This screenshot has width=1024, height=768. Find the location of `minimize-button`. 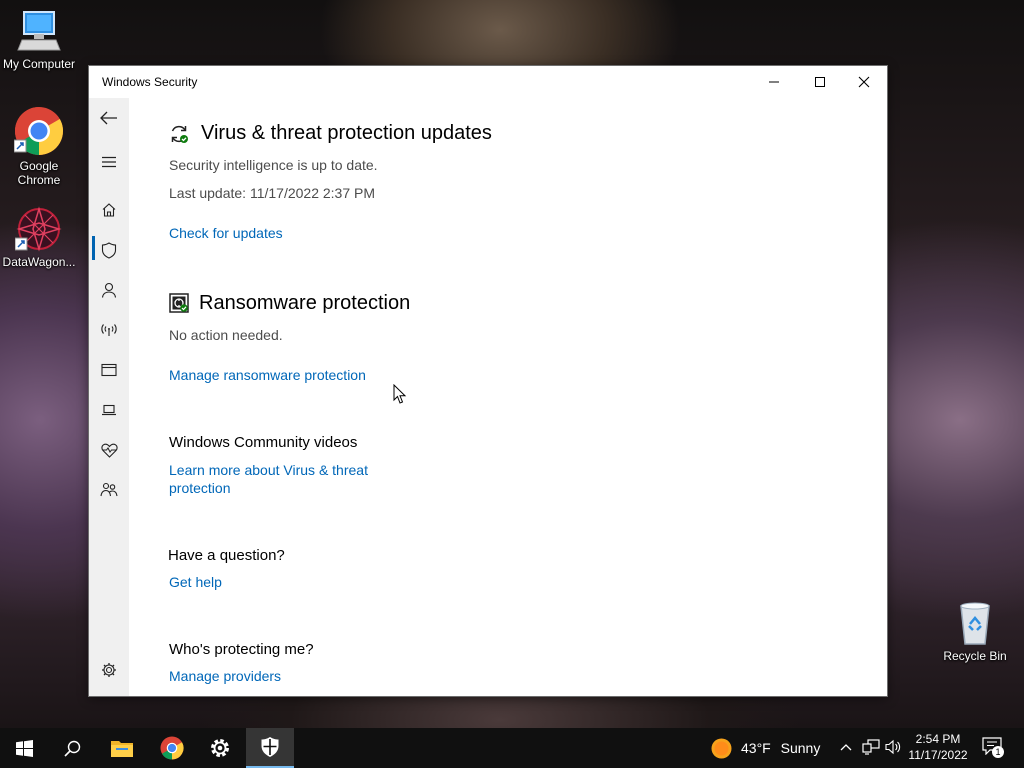

minimize-button is located at coordinates (774, 82).